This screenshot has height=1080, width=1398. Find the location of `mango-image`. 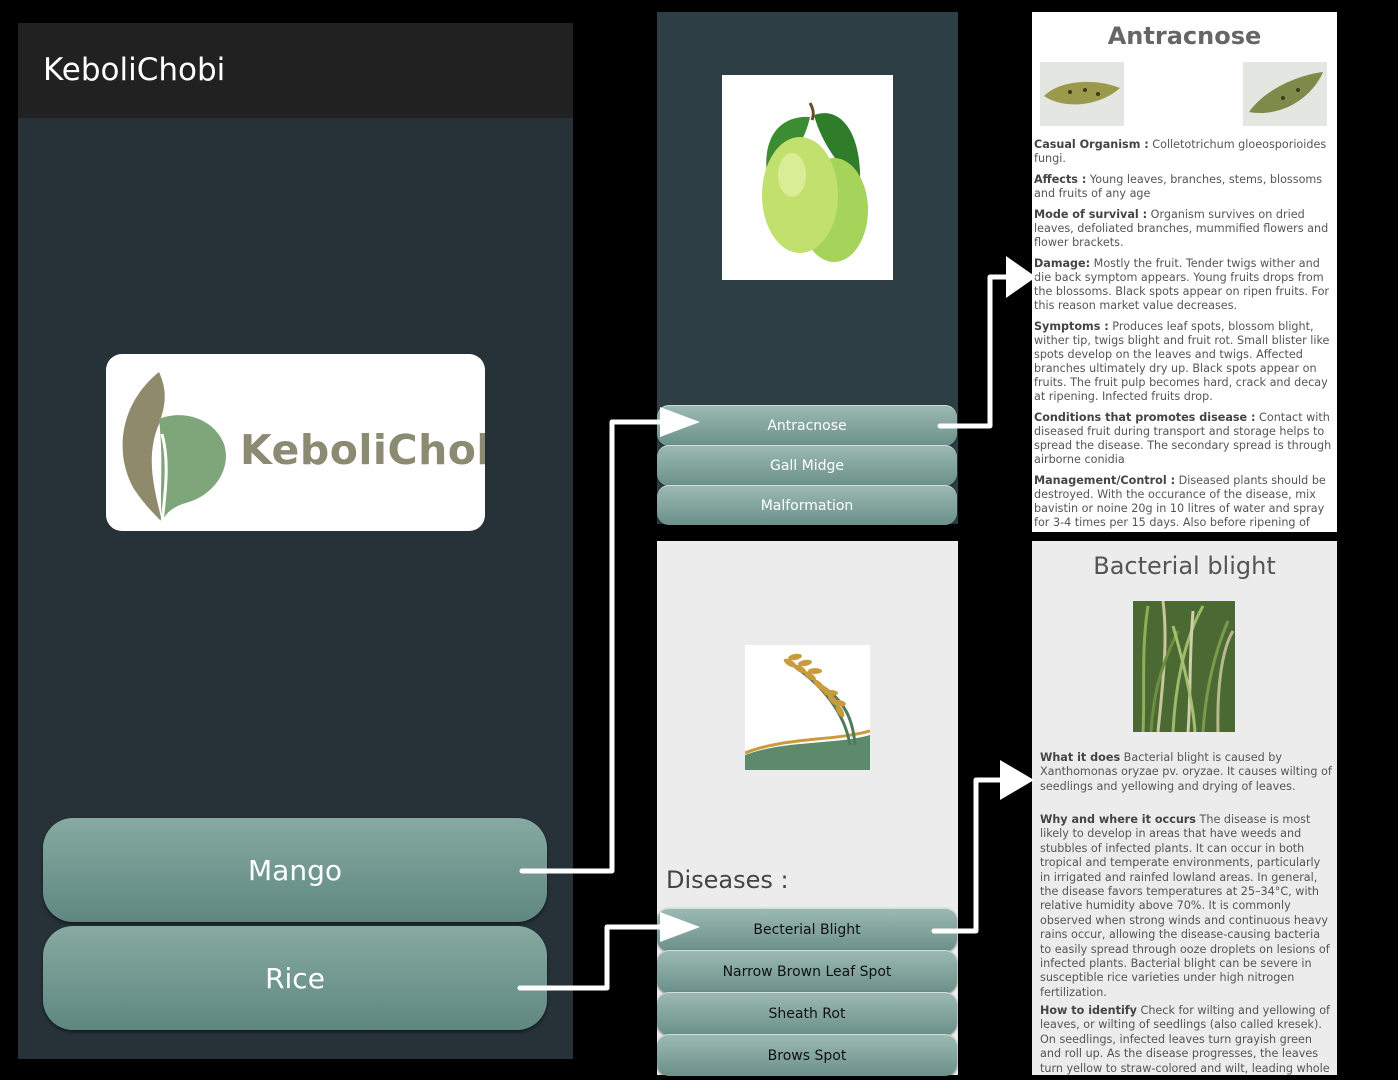

mango-image is located at coordinates (807, 177).